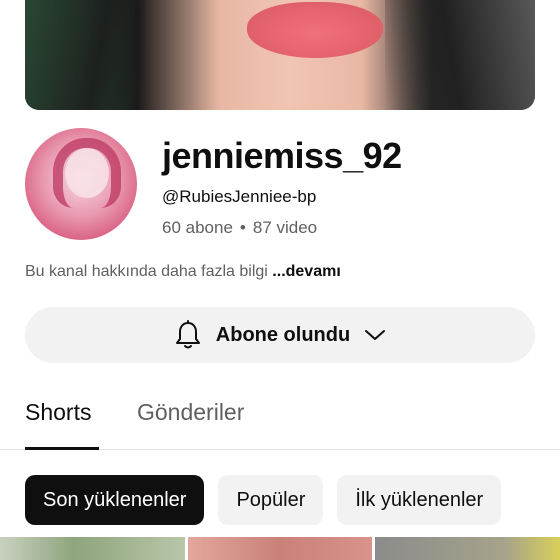 Image resolution: width=560 pixels, height=560 pixels. Describe the element at coordinates (190, 412) in the screenshot. I see `tab-posts: Gönderiler` at that location.